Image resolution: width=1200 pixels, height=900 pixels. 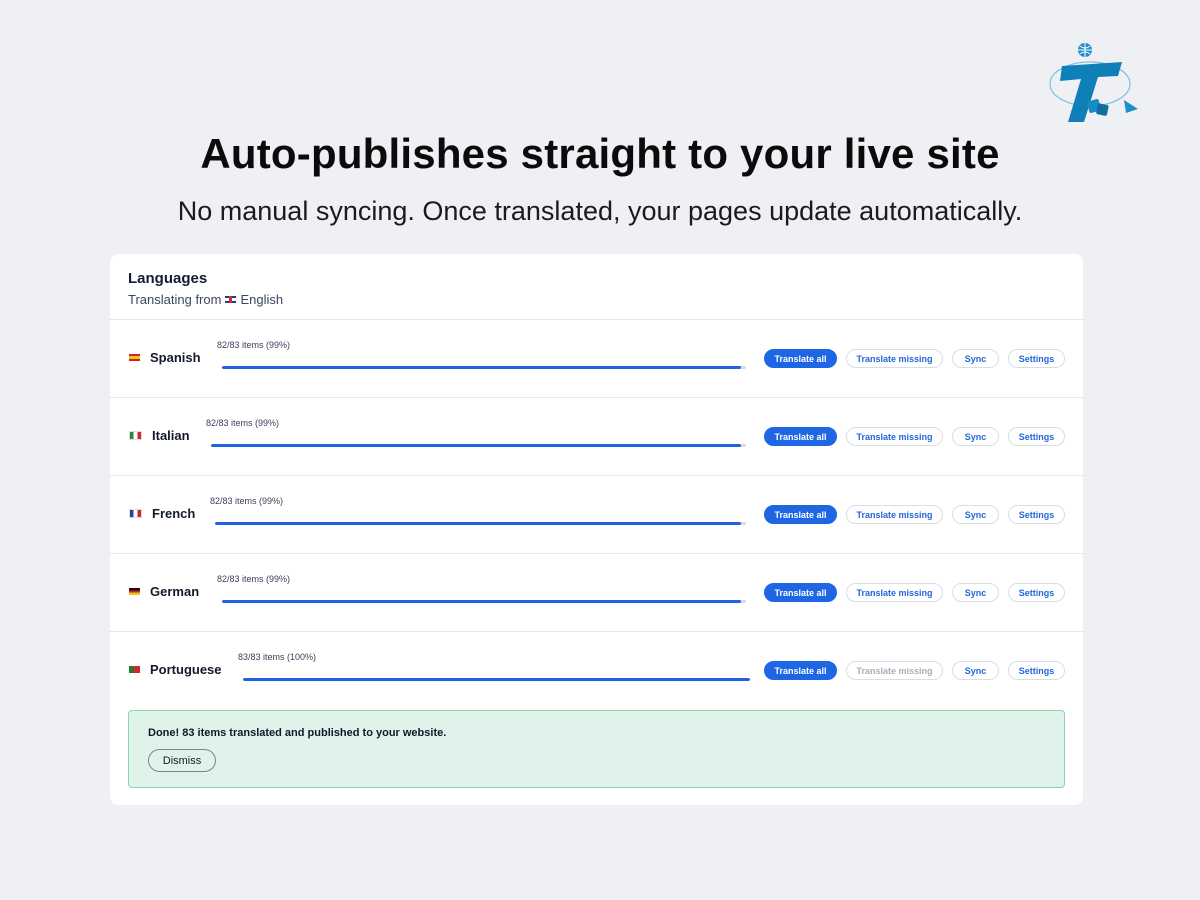 I want to click on flag-portugal-icon, so click(x=134, y=669).